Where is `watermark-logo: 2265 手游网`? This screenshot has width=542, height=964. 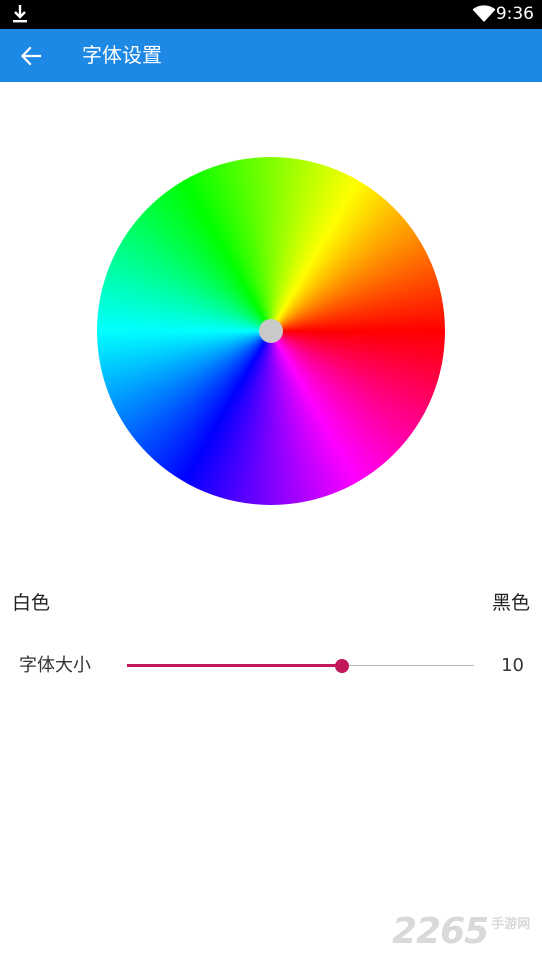 watermark-logo: 2265 手游网 is located at coordinates (461, 930).